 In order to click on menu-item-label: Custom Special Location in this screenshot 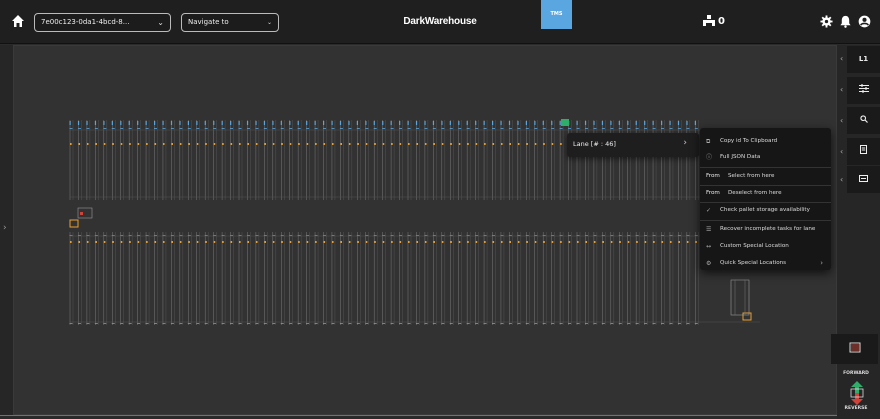, I will do `click(754, 246)`.